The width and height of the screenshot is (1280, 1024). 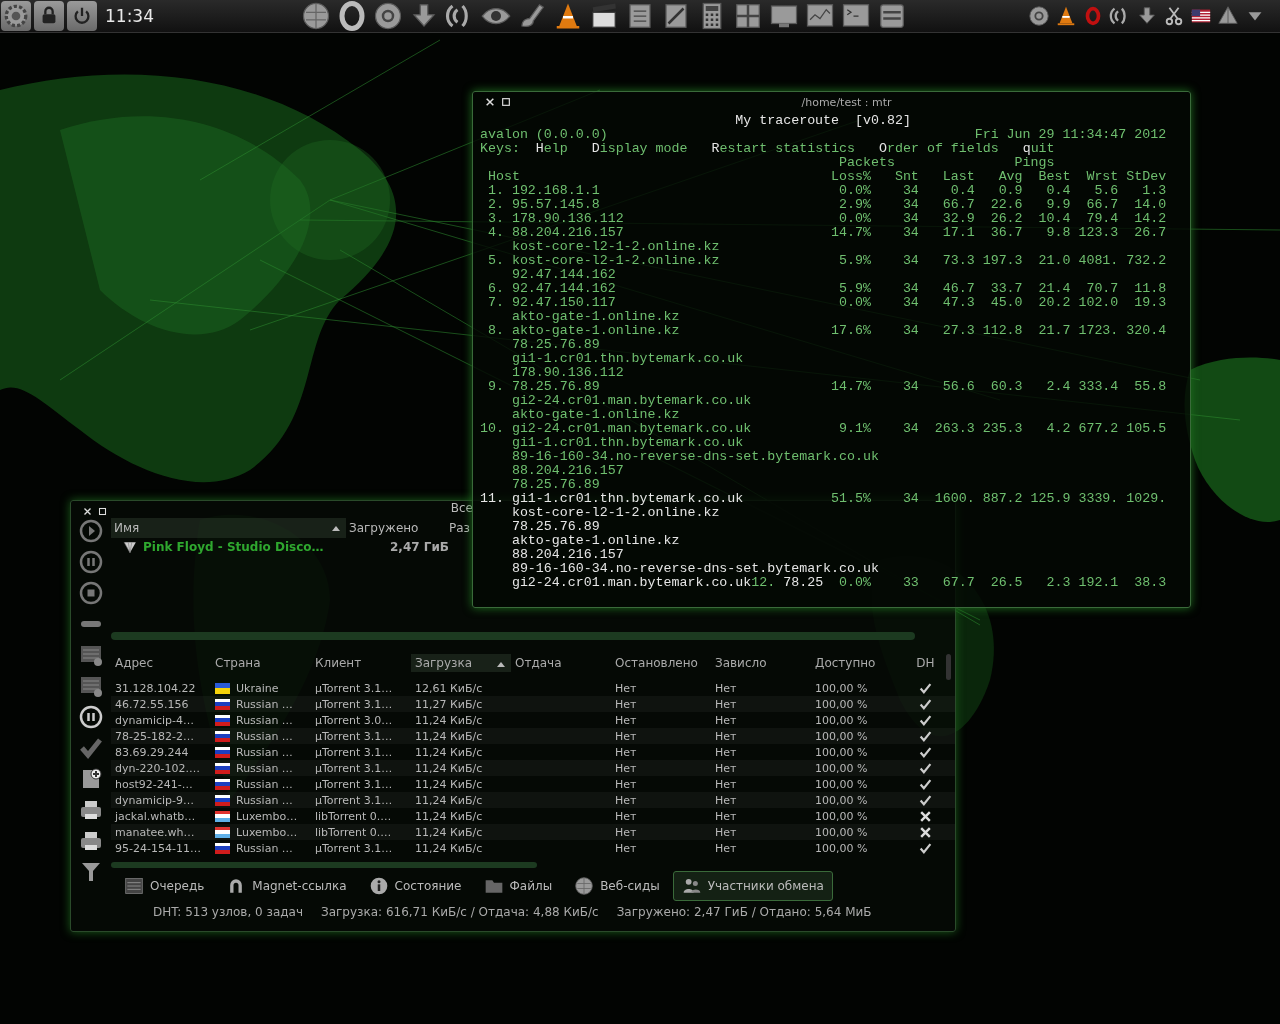 What do you see at coordinates (91, 717) in the screenshot?
I see `pause-icon` at bounding box center [91, 717].